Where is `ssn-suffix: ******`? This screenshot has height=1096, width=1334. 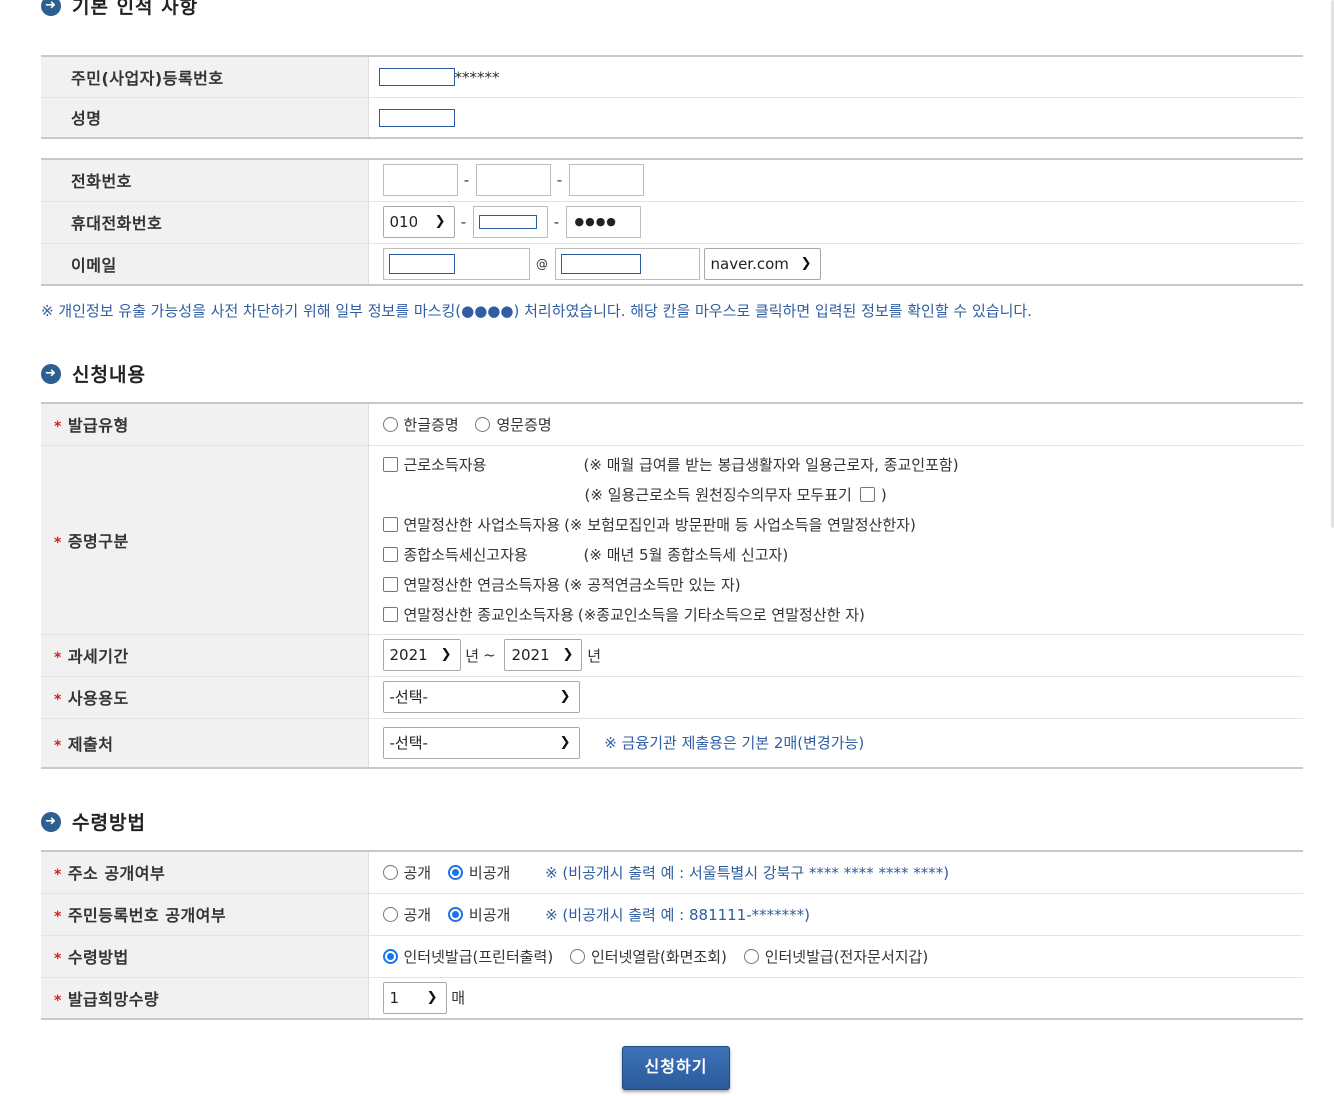 ssn-suffix: ****** is located at coordinates (477, 77).